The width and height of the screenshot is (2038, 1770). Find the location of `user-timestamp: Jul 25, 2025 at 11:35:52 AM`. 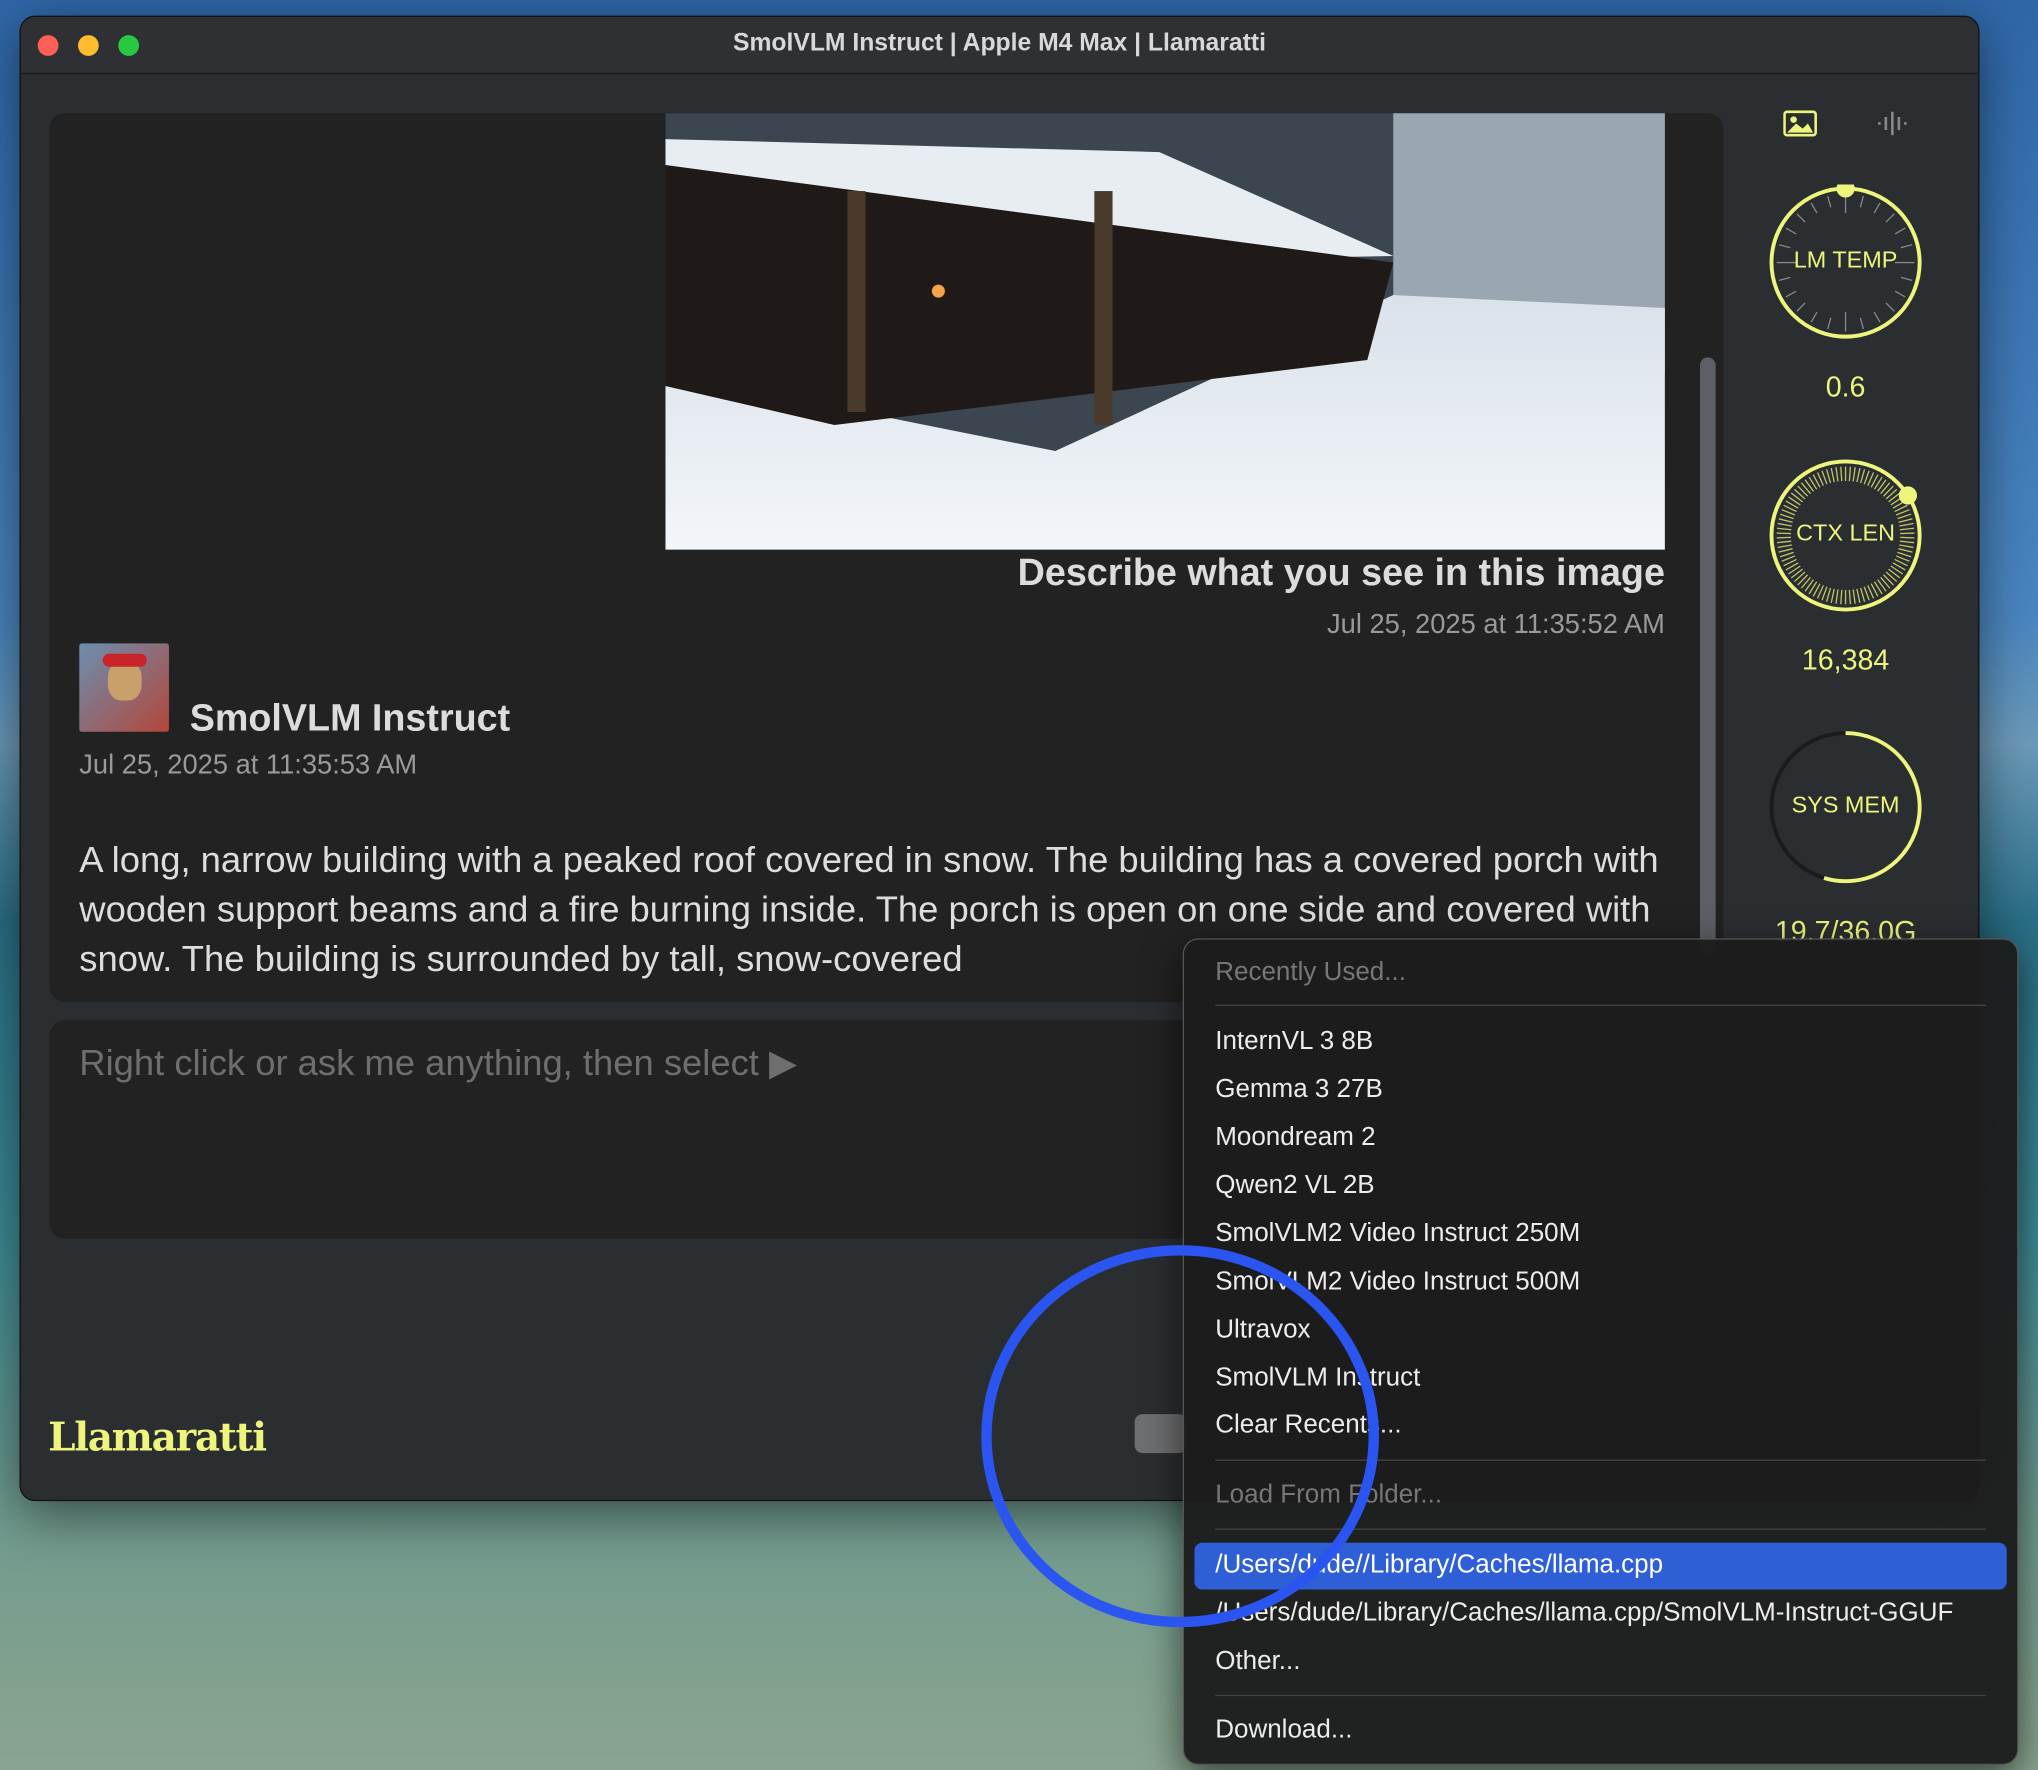

user-timestamp: Jul 25, 2025 at 11:35:52 AM is located at coordinates (1496, 624).